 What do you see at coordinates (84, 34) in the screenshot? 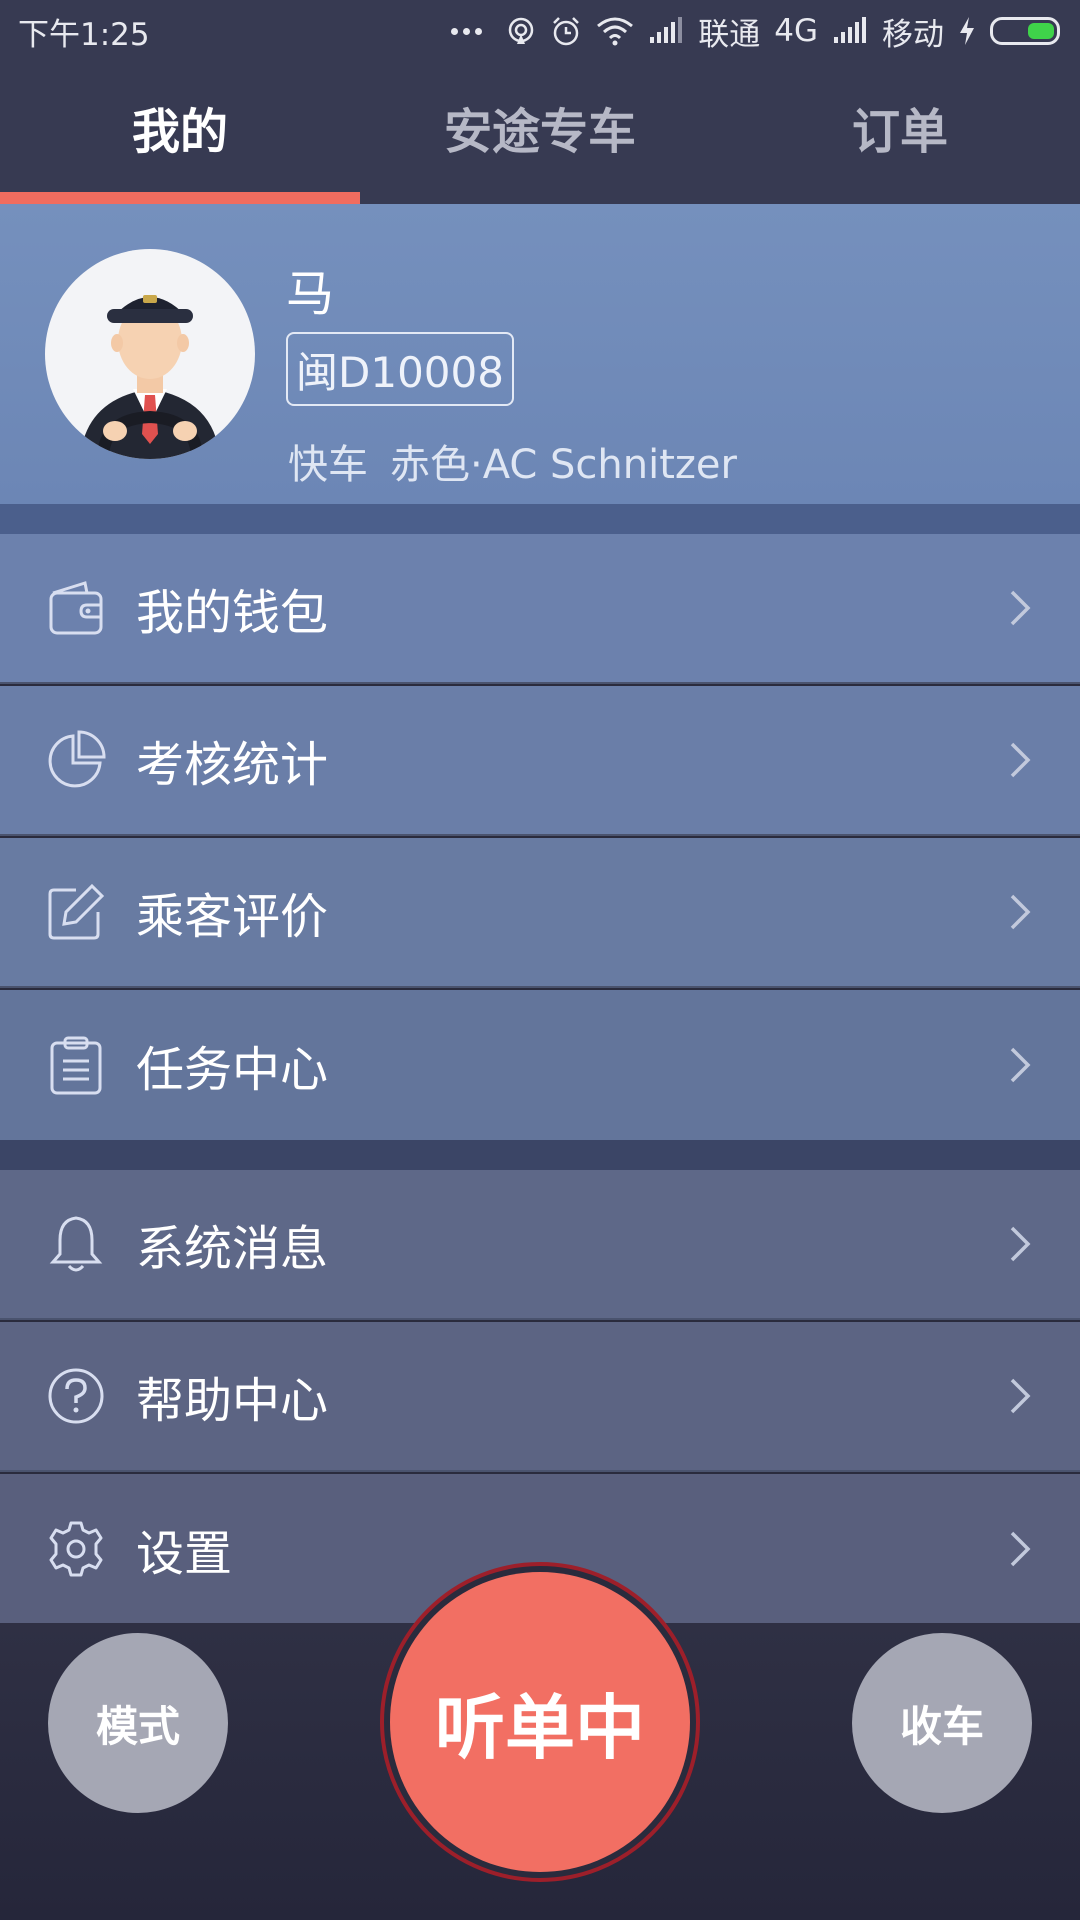
I see `status-time: 下午1:25` at bounding box center [84, 34].